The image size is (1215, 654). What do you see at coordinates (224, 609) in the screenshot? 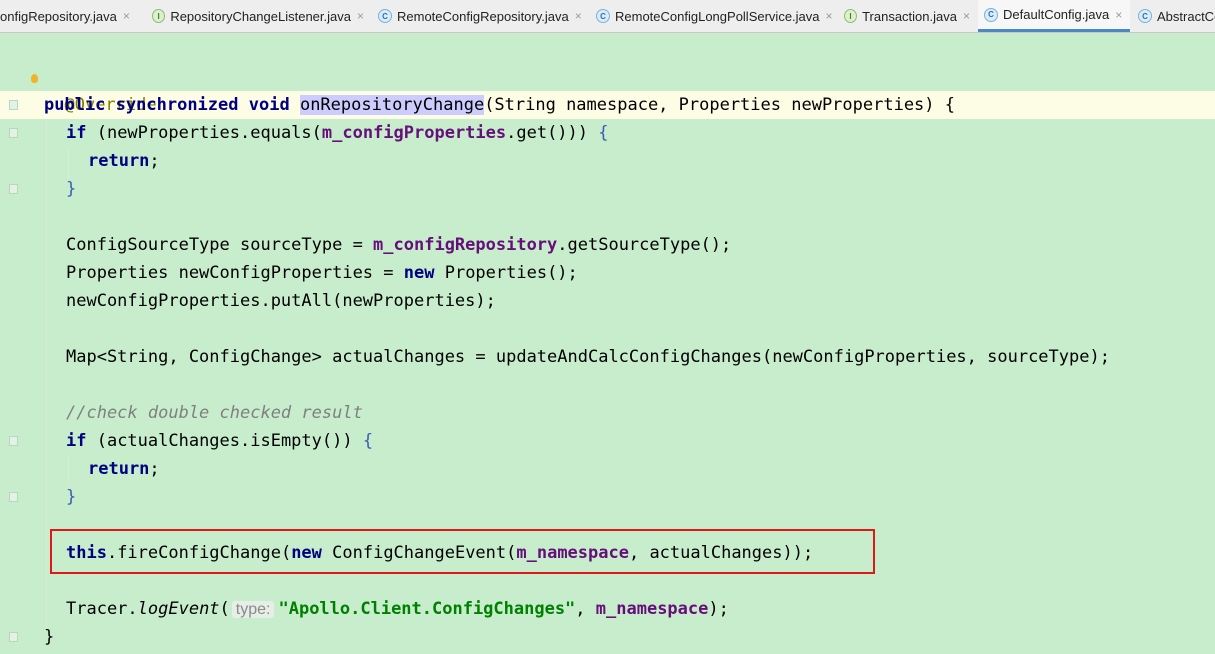
I see `code-text: (` at bounding box center [224, 609].